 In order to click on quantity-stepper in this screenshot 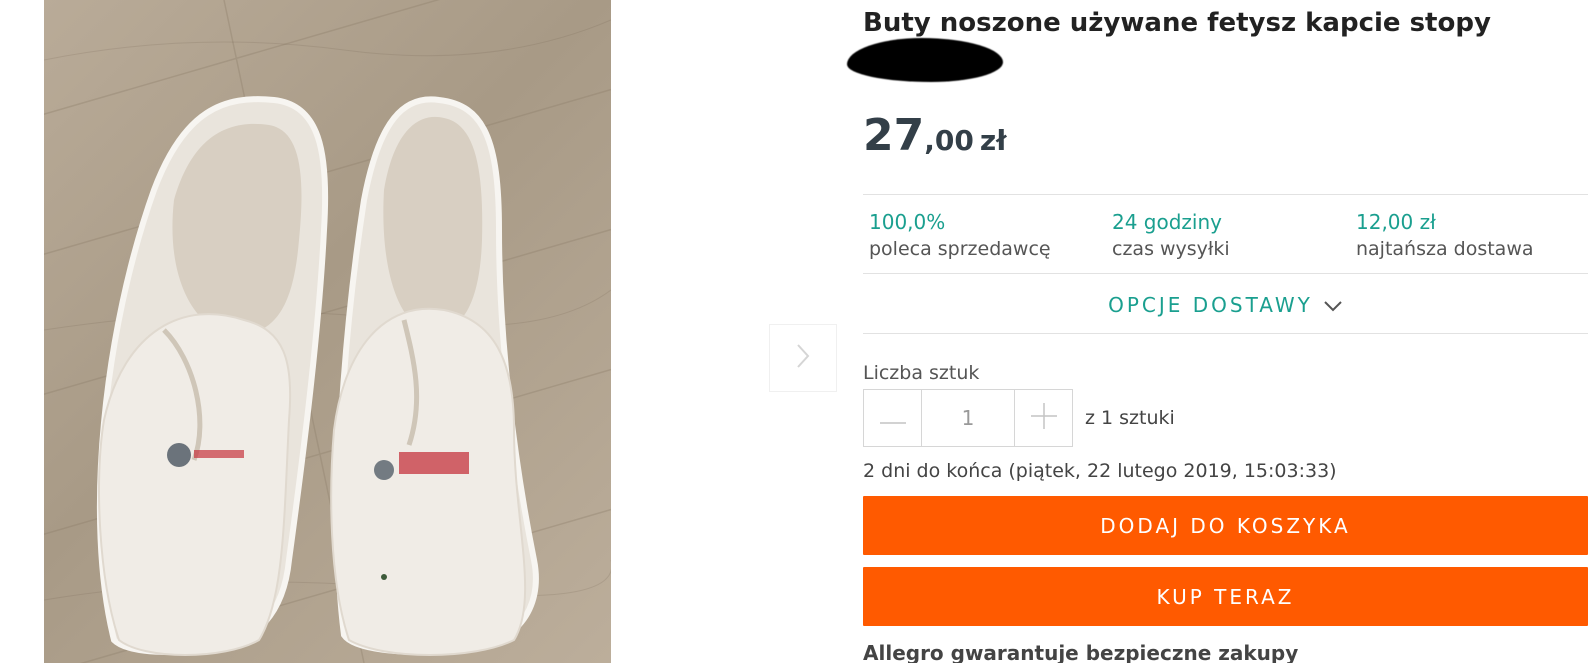, I will do `click(968, 418)`.